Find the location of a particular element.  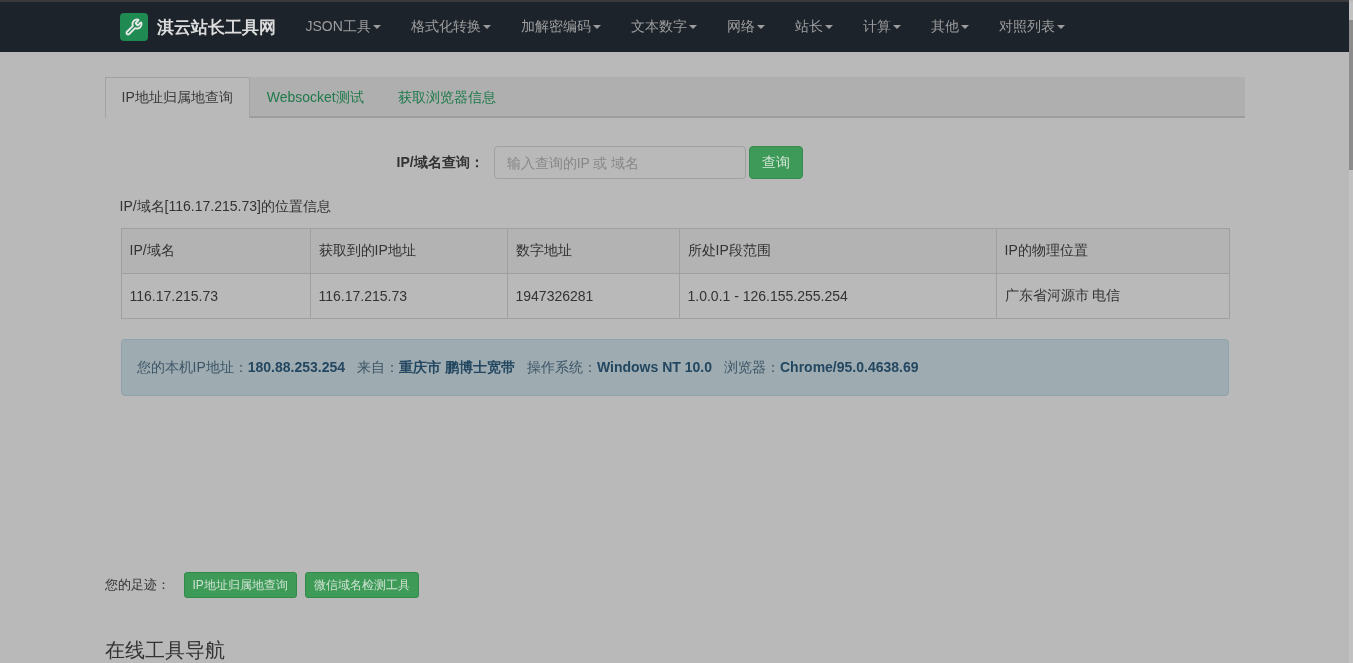

table-header-cell: 数字地址 is located at coordinates (593, 251).